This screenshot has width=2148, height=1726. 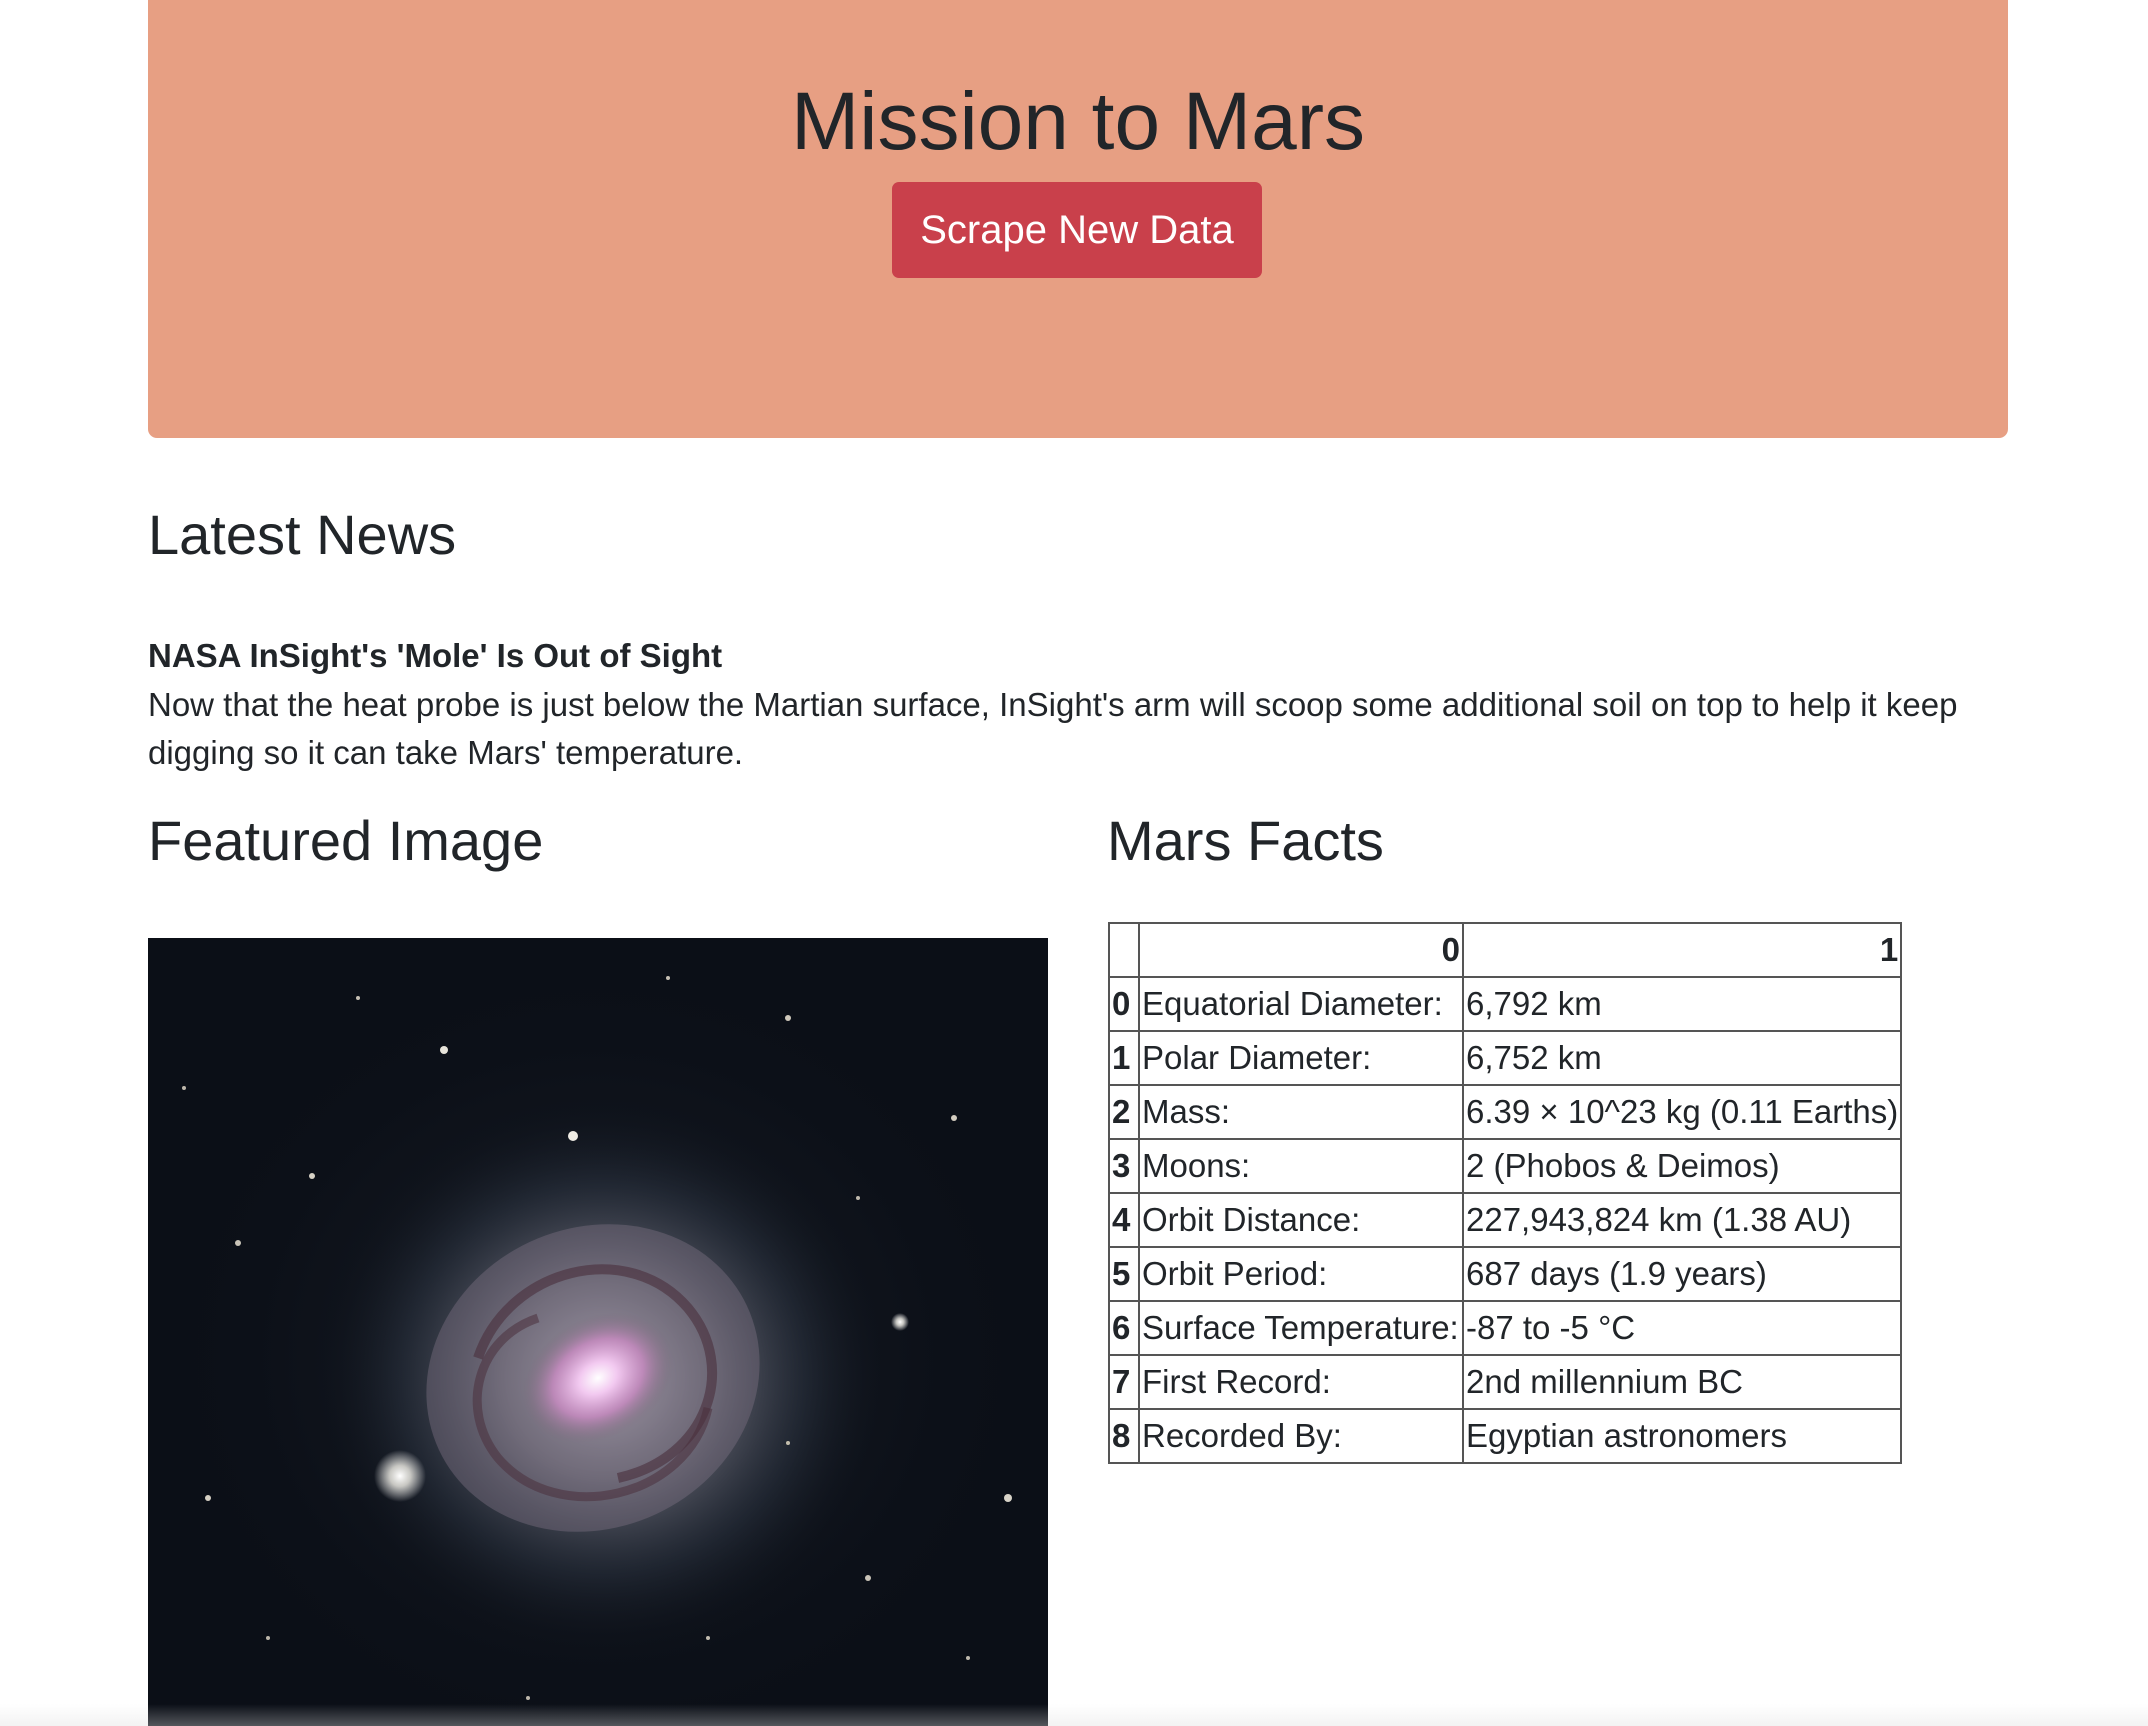 I want to click on table-header-cell, so click(x=1124, y=950).